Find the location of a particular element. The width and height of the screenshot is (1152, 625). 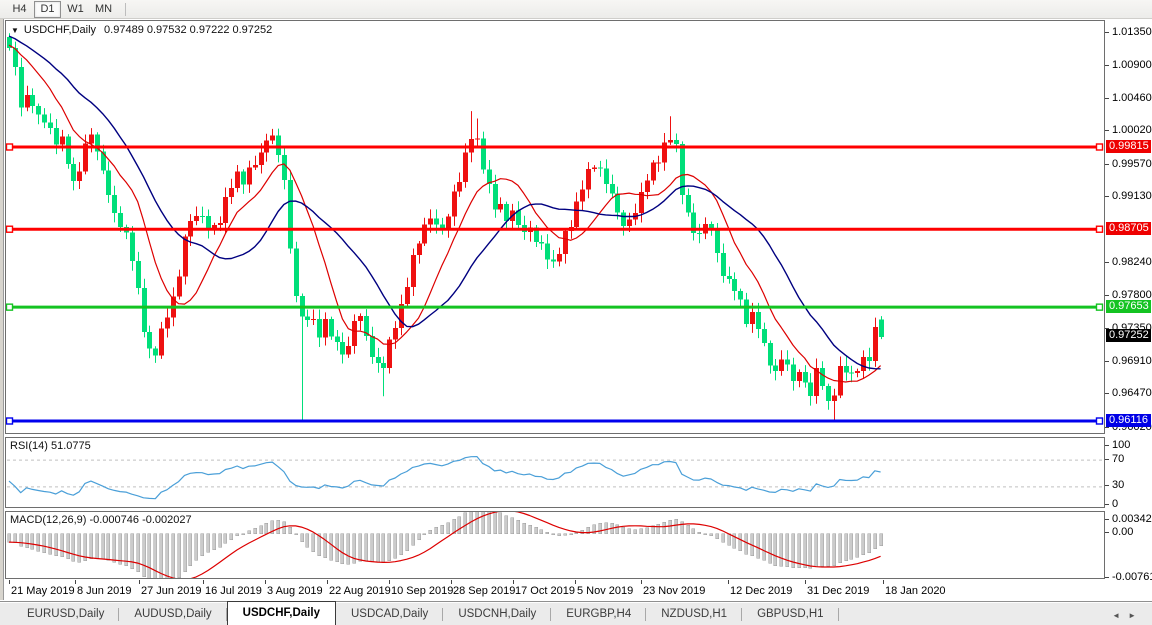

date-tick-label: 3 Aug 2019 is located at coordinates (295, 591).